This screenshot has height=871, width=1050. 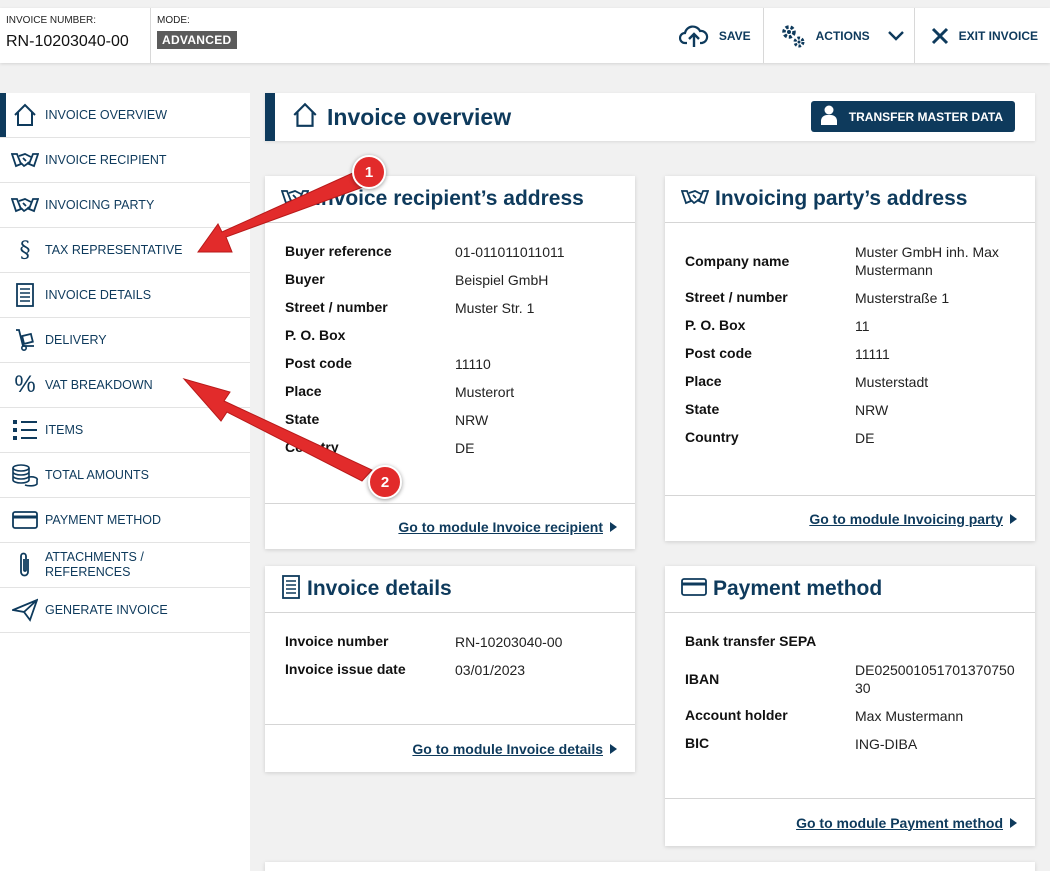 I want to click on field-row: Invoice number RN-10203040-00, so click(x=450, y=642).